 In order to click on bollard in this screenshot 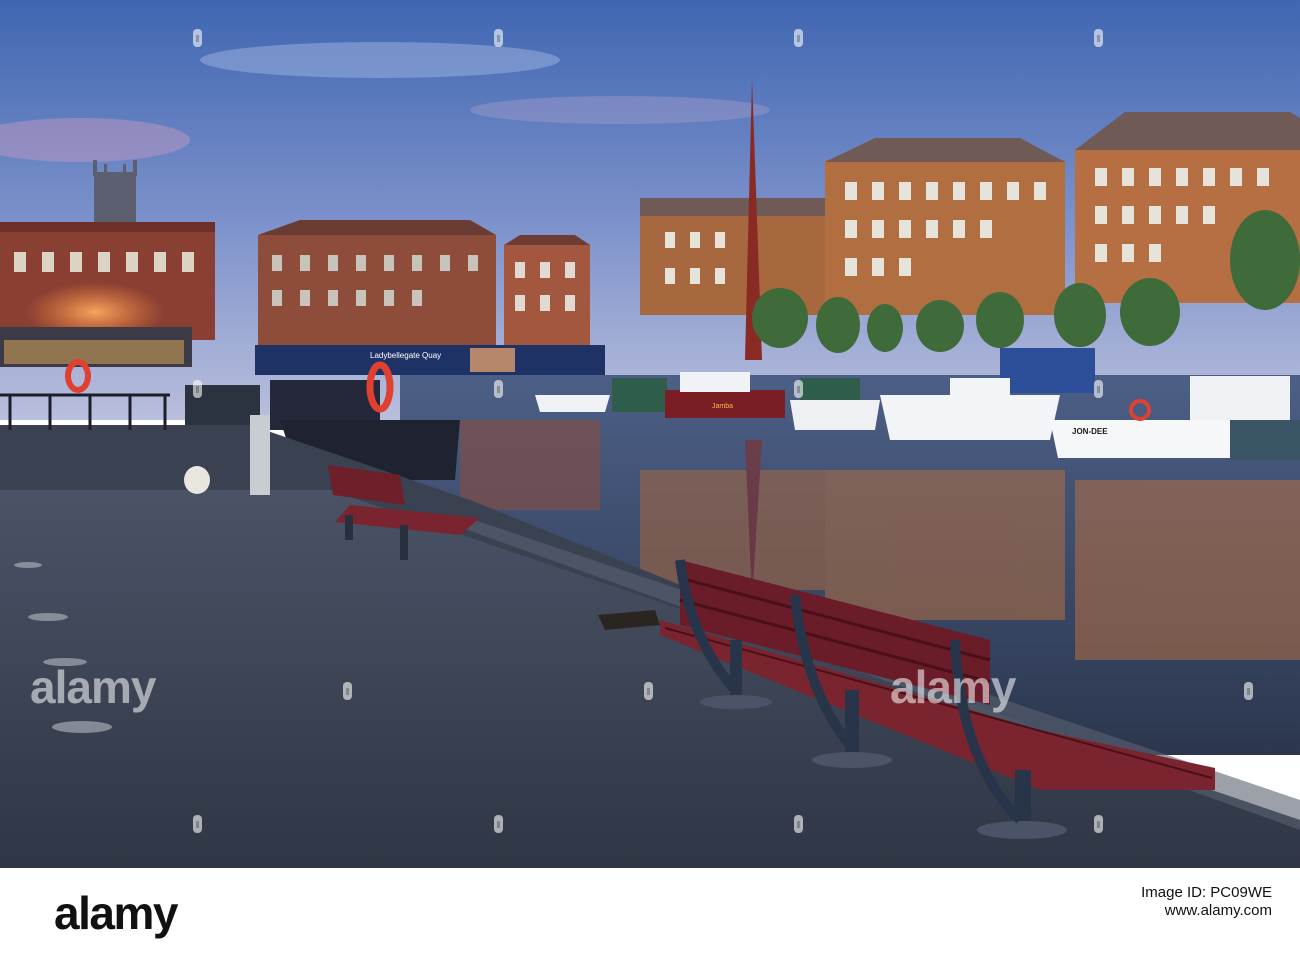, I will do `click(197, 480)`.